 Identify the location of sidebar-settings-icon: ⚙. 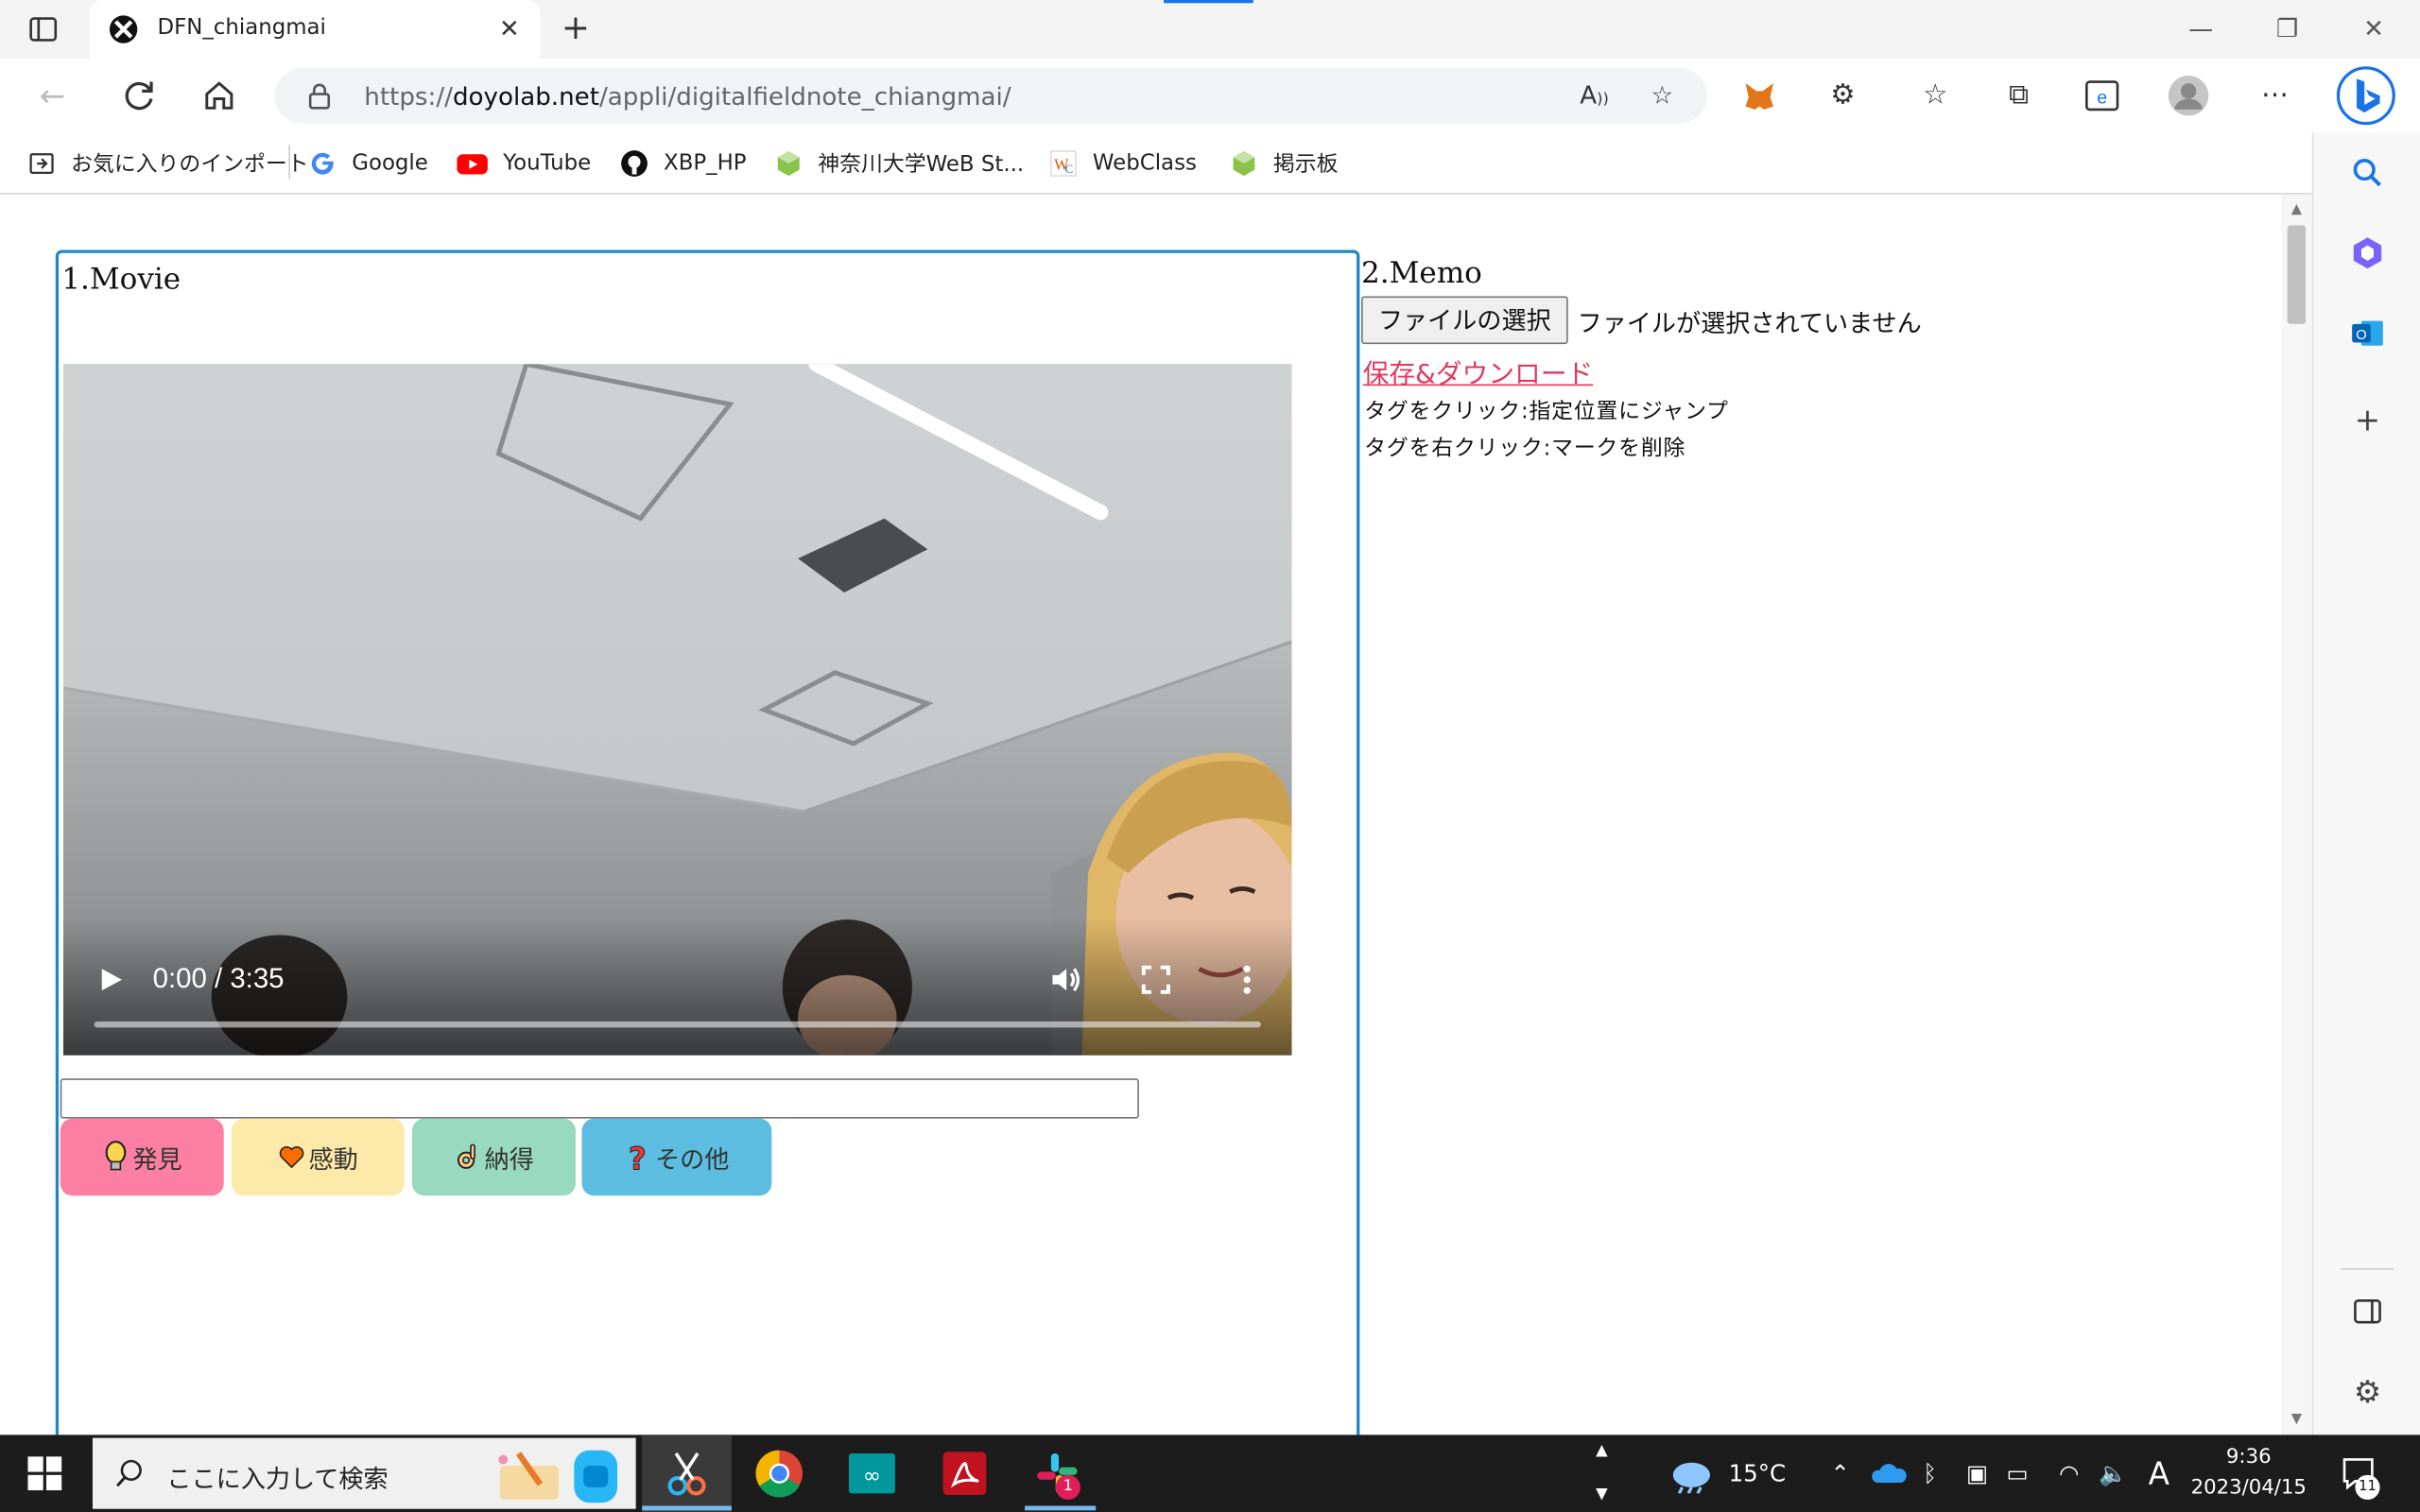
(2367, 1391).